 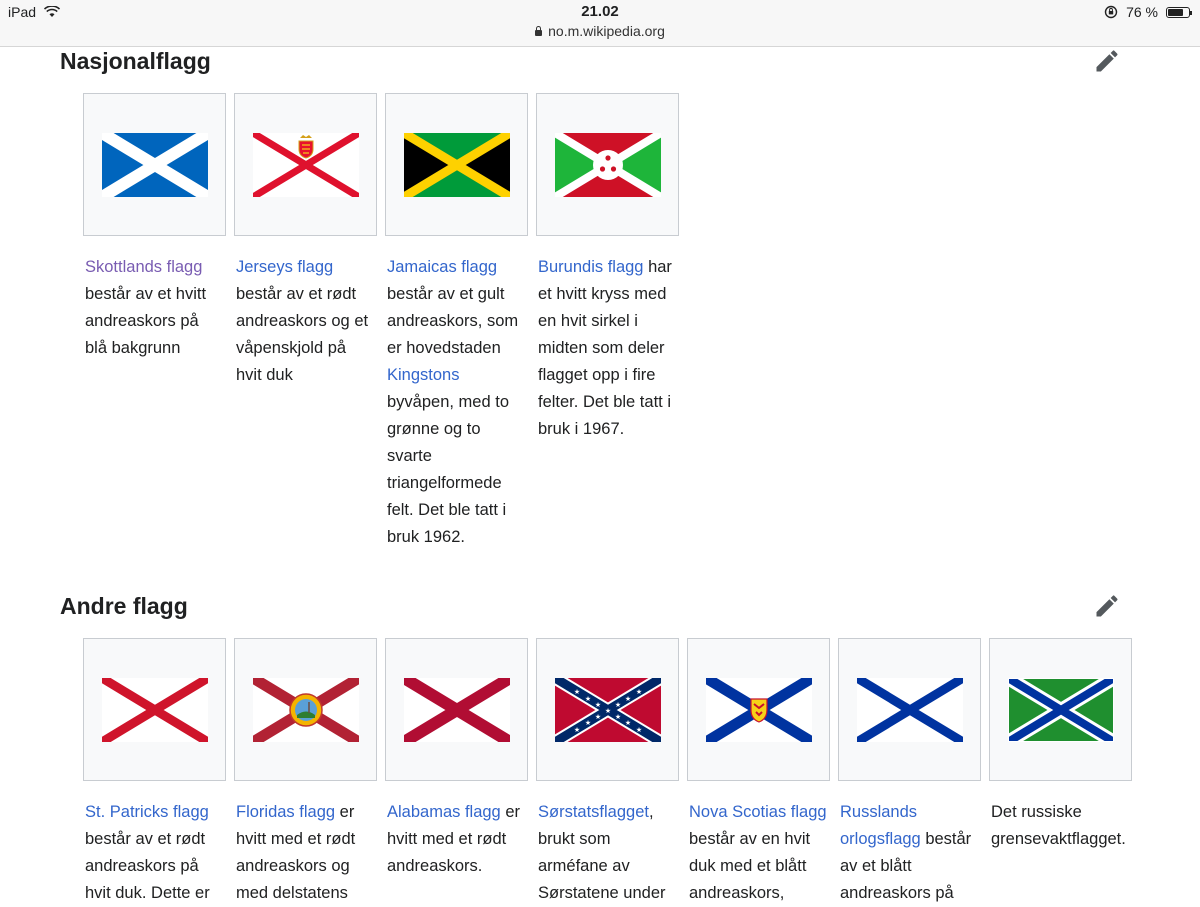 What do you see at coordinates (1111, 12) in the screenshot?
I see `orientation-lock-icon` at bounding box center [1111, 12].